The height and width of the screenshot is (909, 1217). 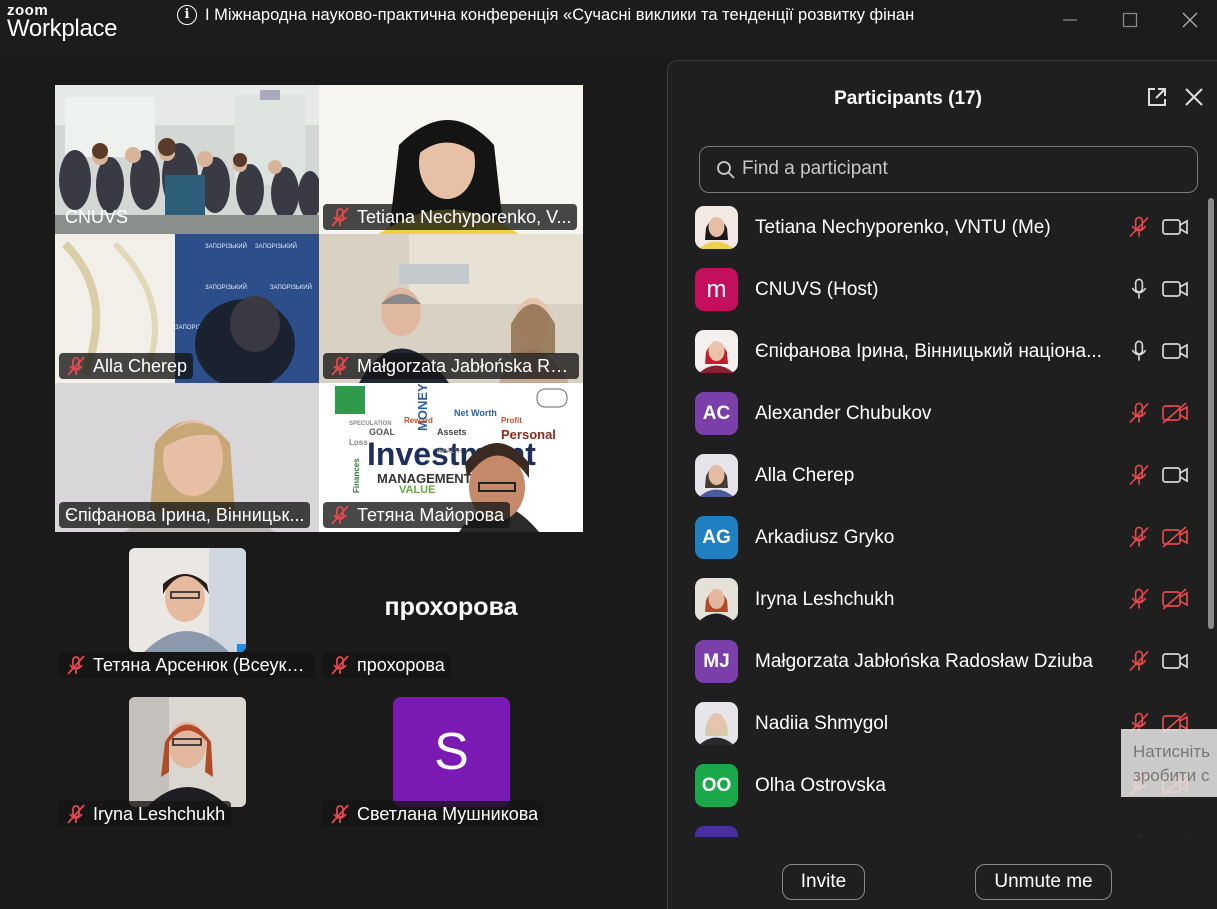 I want to click on participants-title: Participants (17), so click(x=908, y=98).